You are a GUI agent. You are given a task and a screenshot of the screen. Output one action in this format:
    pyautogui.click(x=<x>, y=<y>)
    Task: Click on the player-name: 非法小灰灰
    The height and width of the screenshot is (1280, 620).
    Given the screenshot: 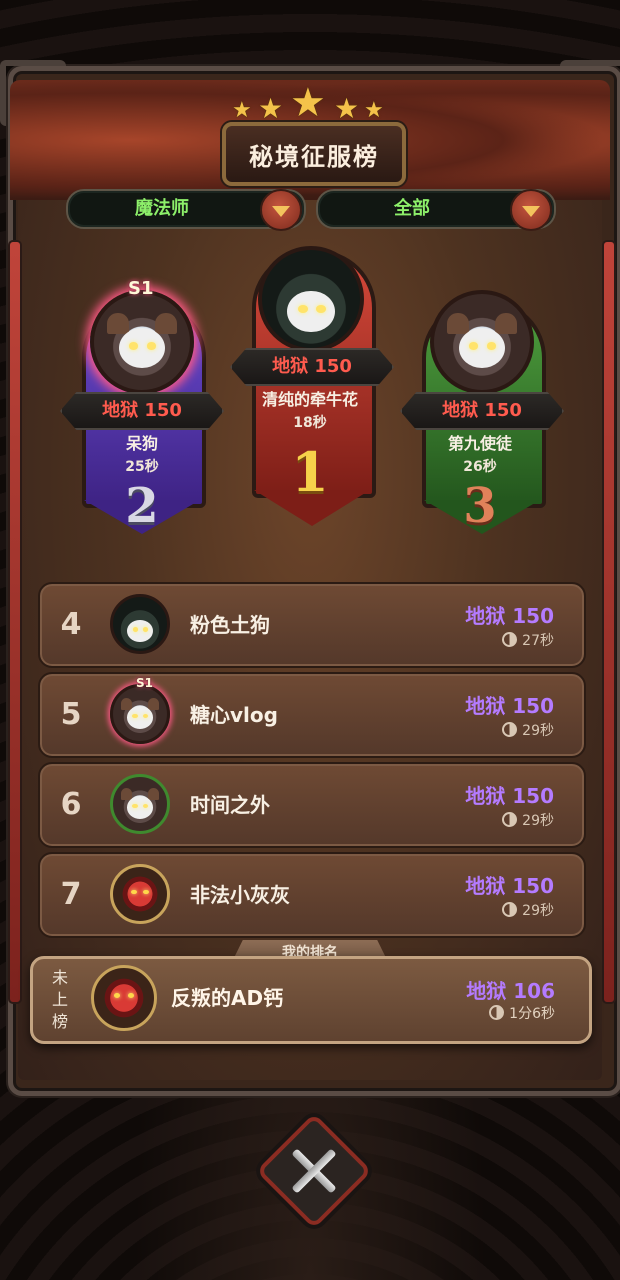 What is the action you would take?
    pyautogui.click(x=240, y=895)
    